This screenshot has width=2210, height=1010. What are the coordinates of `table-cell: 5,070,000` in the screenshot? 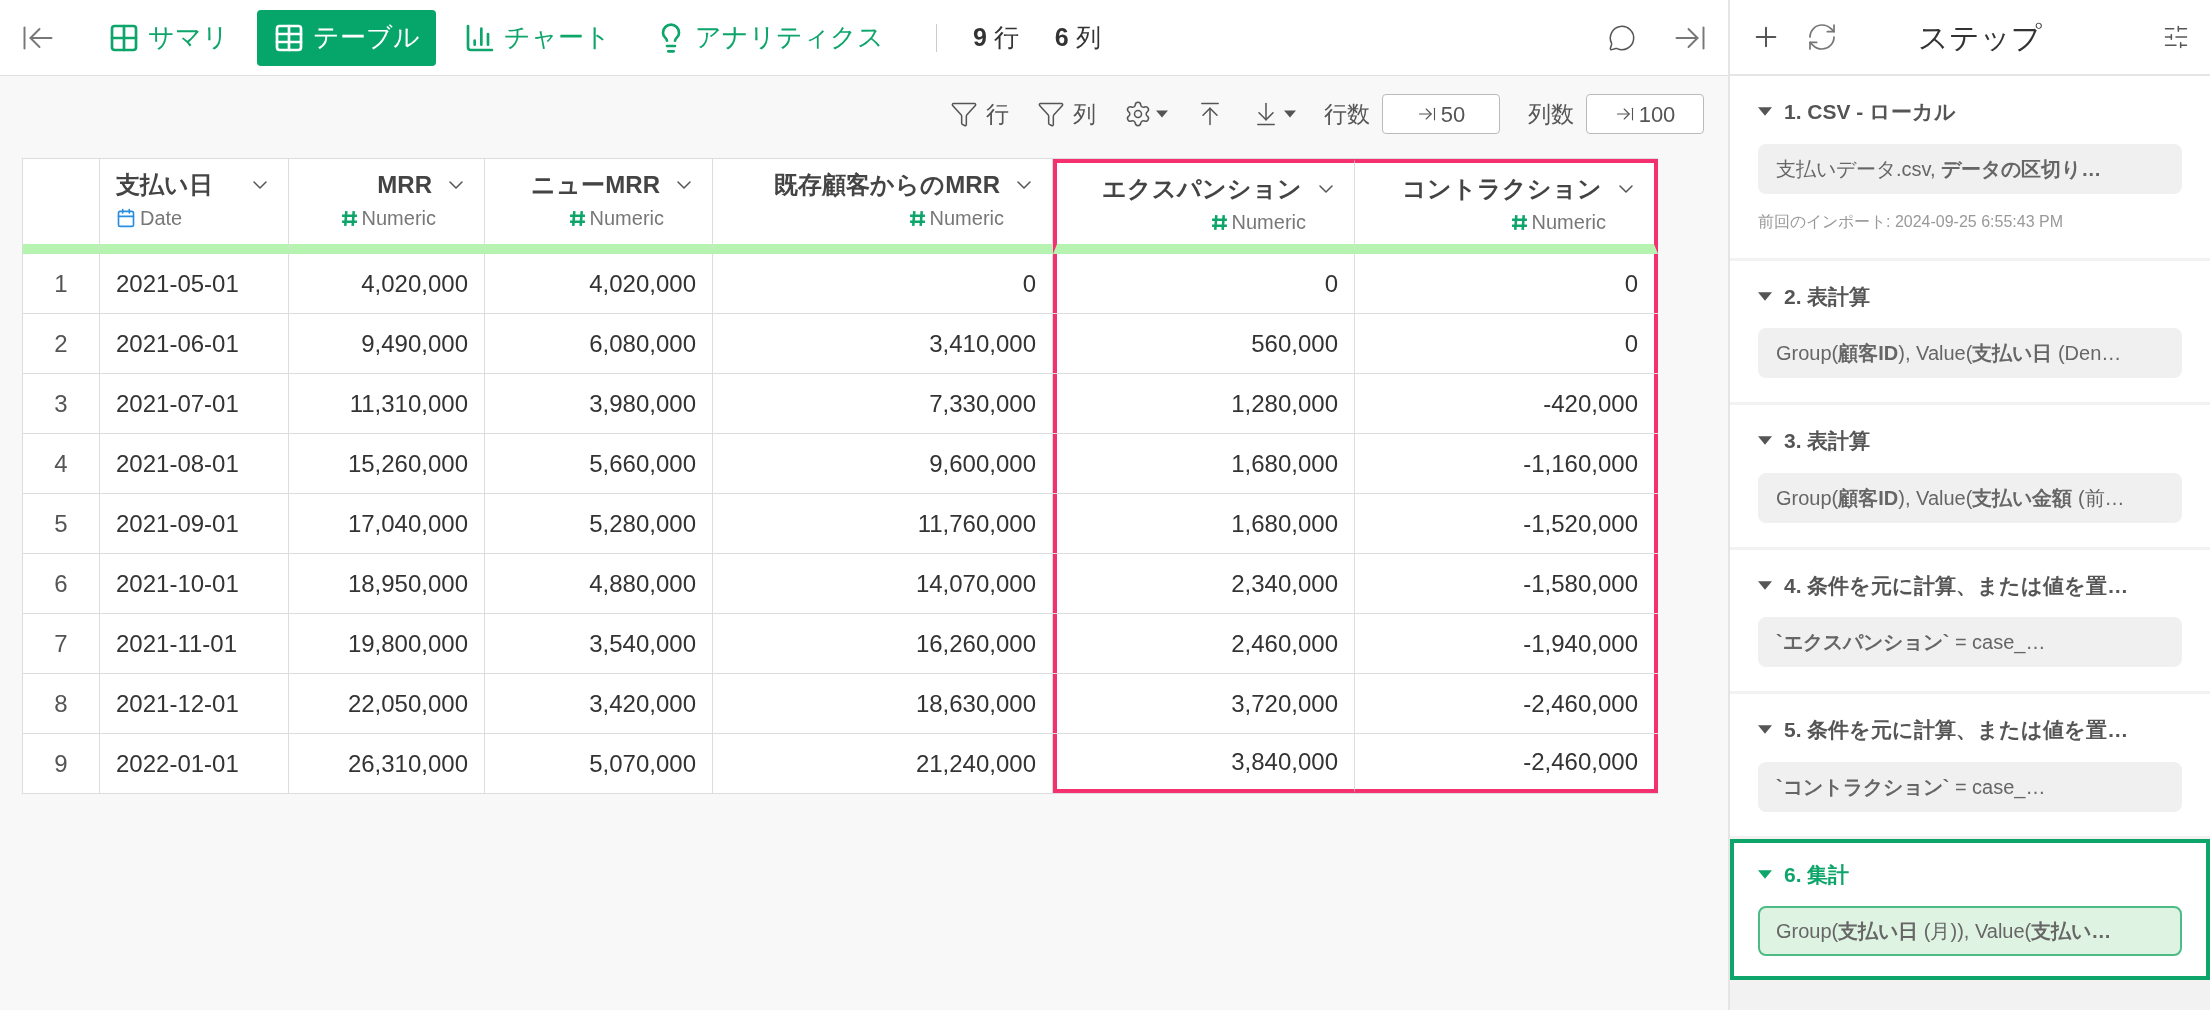 It's located at (599, 763).